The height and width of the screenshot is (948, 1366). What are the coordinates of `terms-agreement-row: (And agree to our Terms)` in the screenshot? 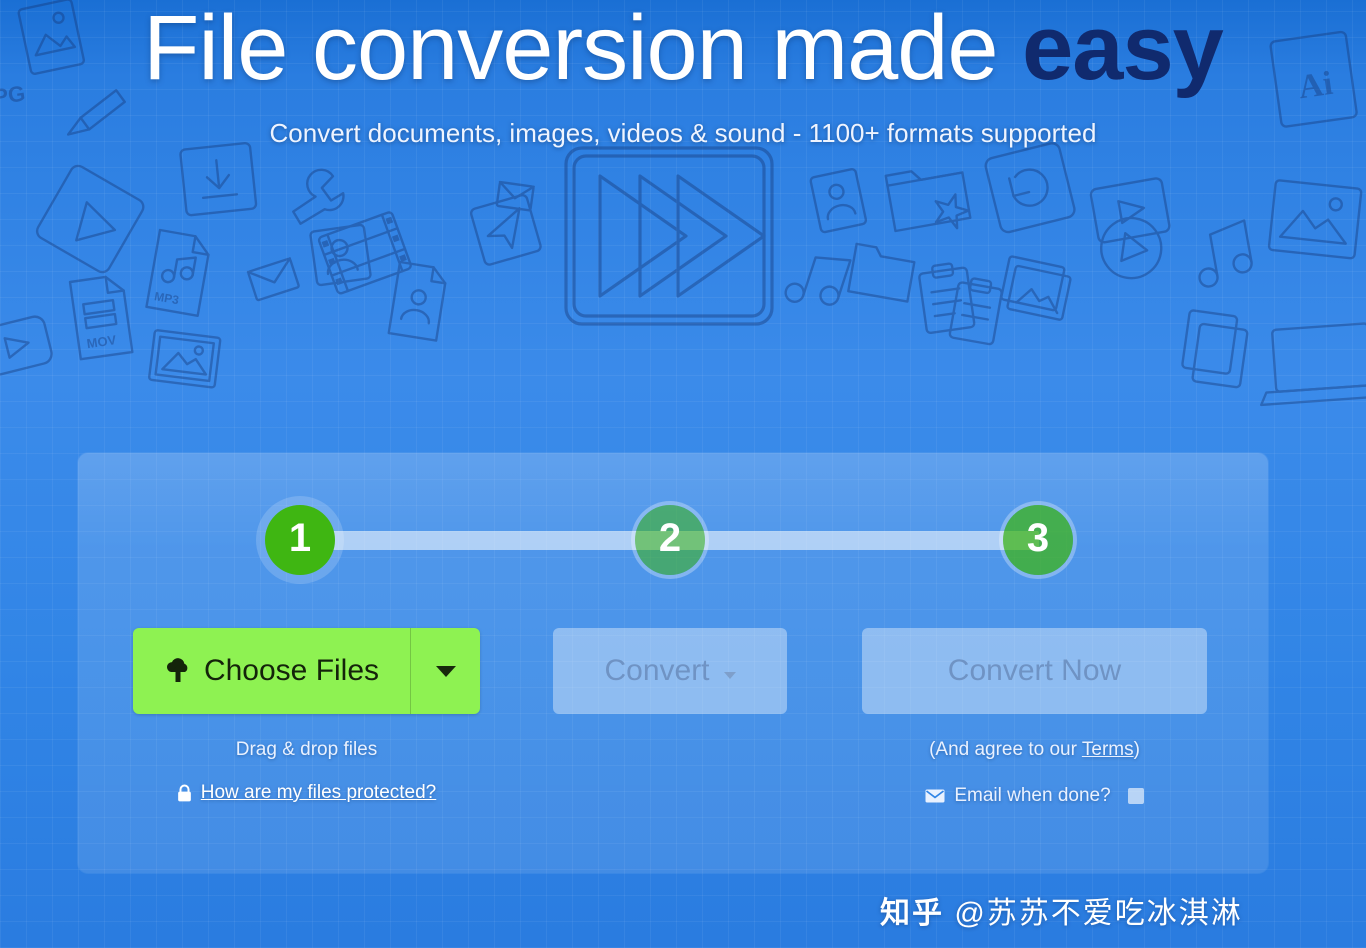 It's located at (1034, 750).